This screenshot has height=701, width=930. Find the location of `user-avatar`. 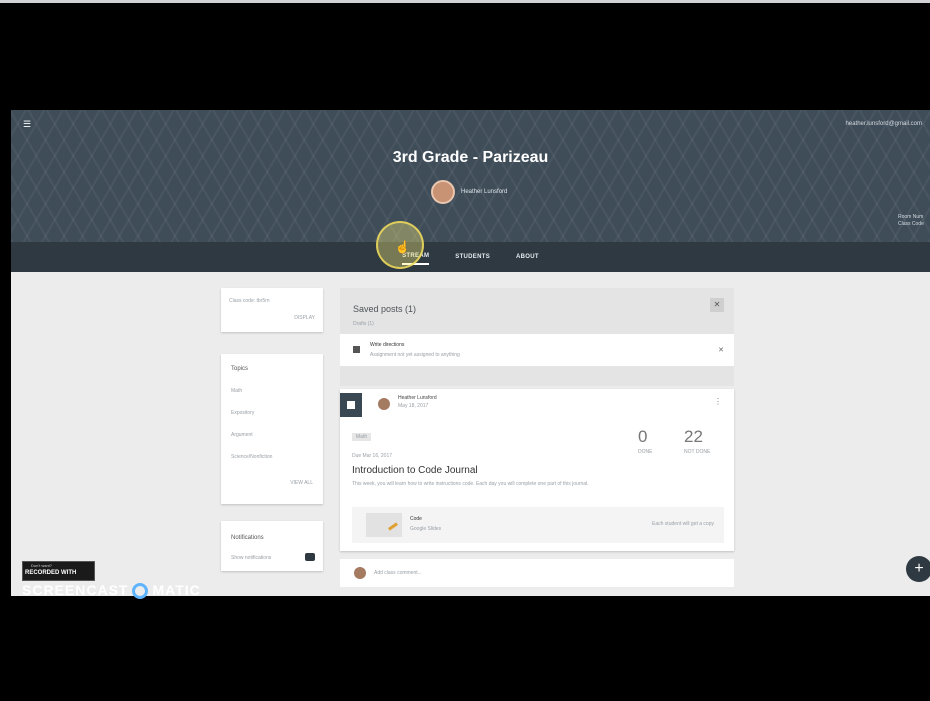

user-avatar is located at coordinates (360, 573).